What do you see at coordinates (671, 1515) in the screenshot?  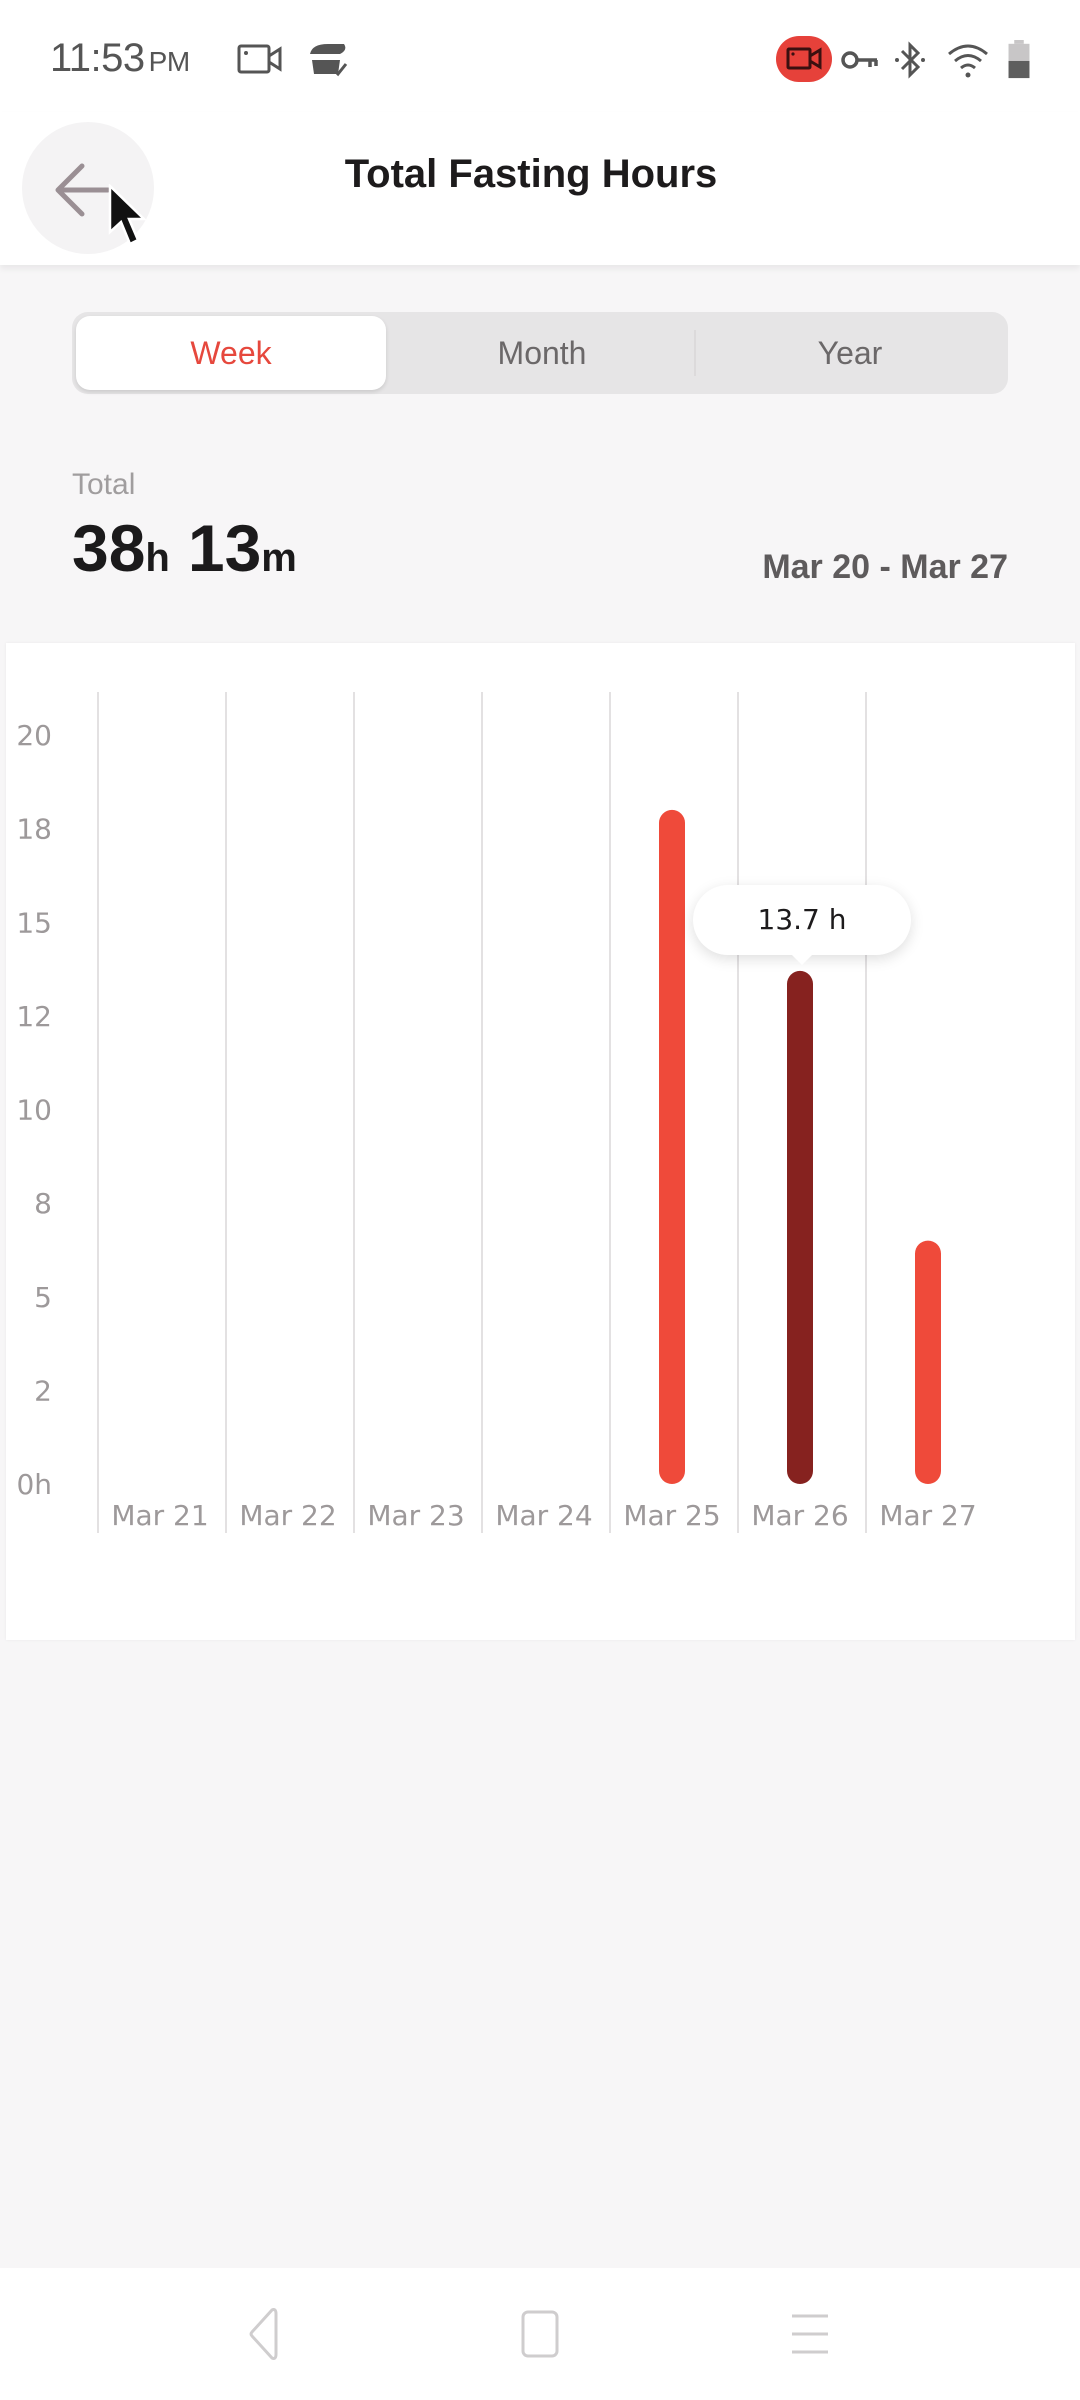 I see `x-tick-label: Mar 25` at bounding box center [671, 1515].